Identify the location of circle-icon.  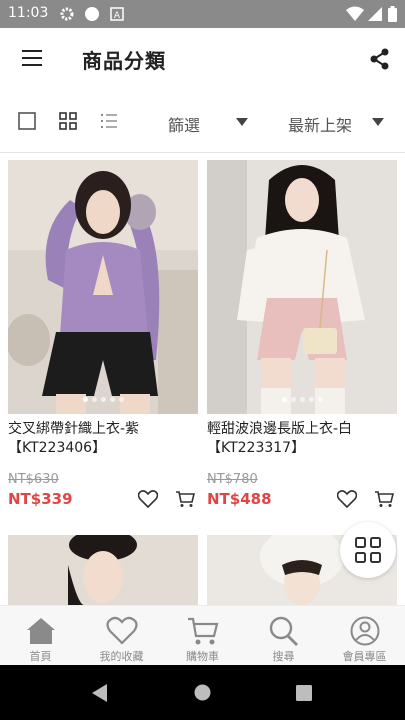
(92, 14).